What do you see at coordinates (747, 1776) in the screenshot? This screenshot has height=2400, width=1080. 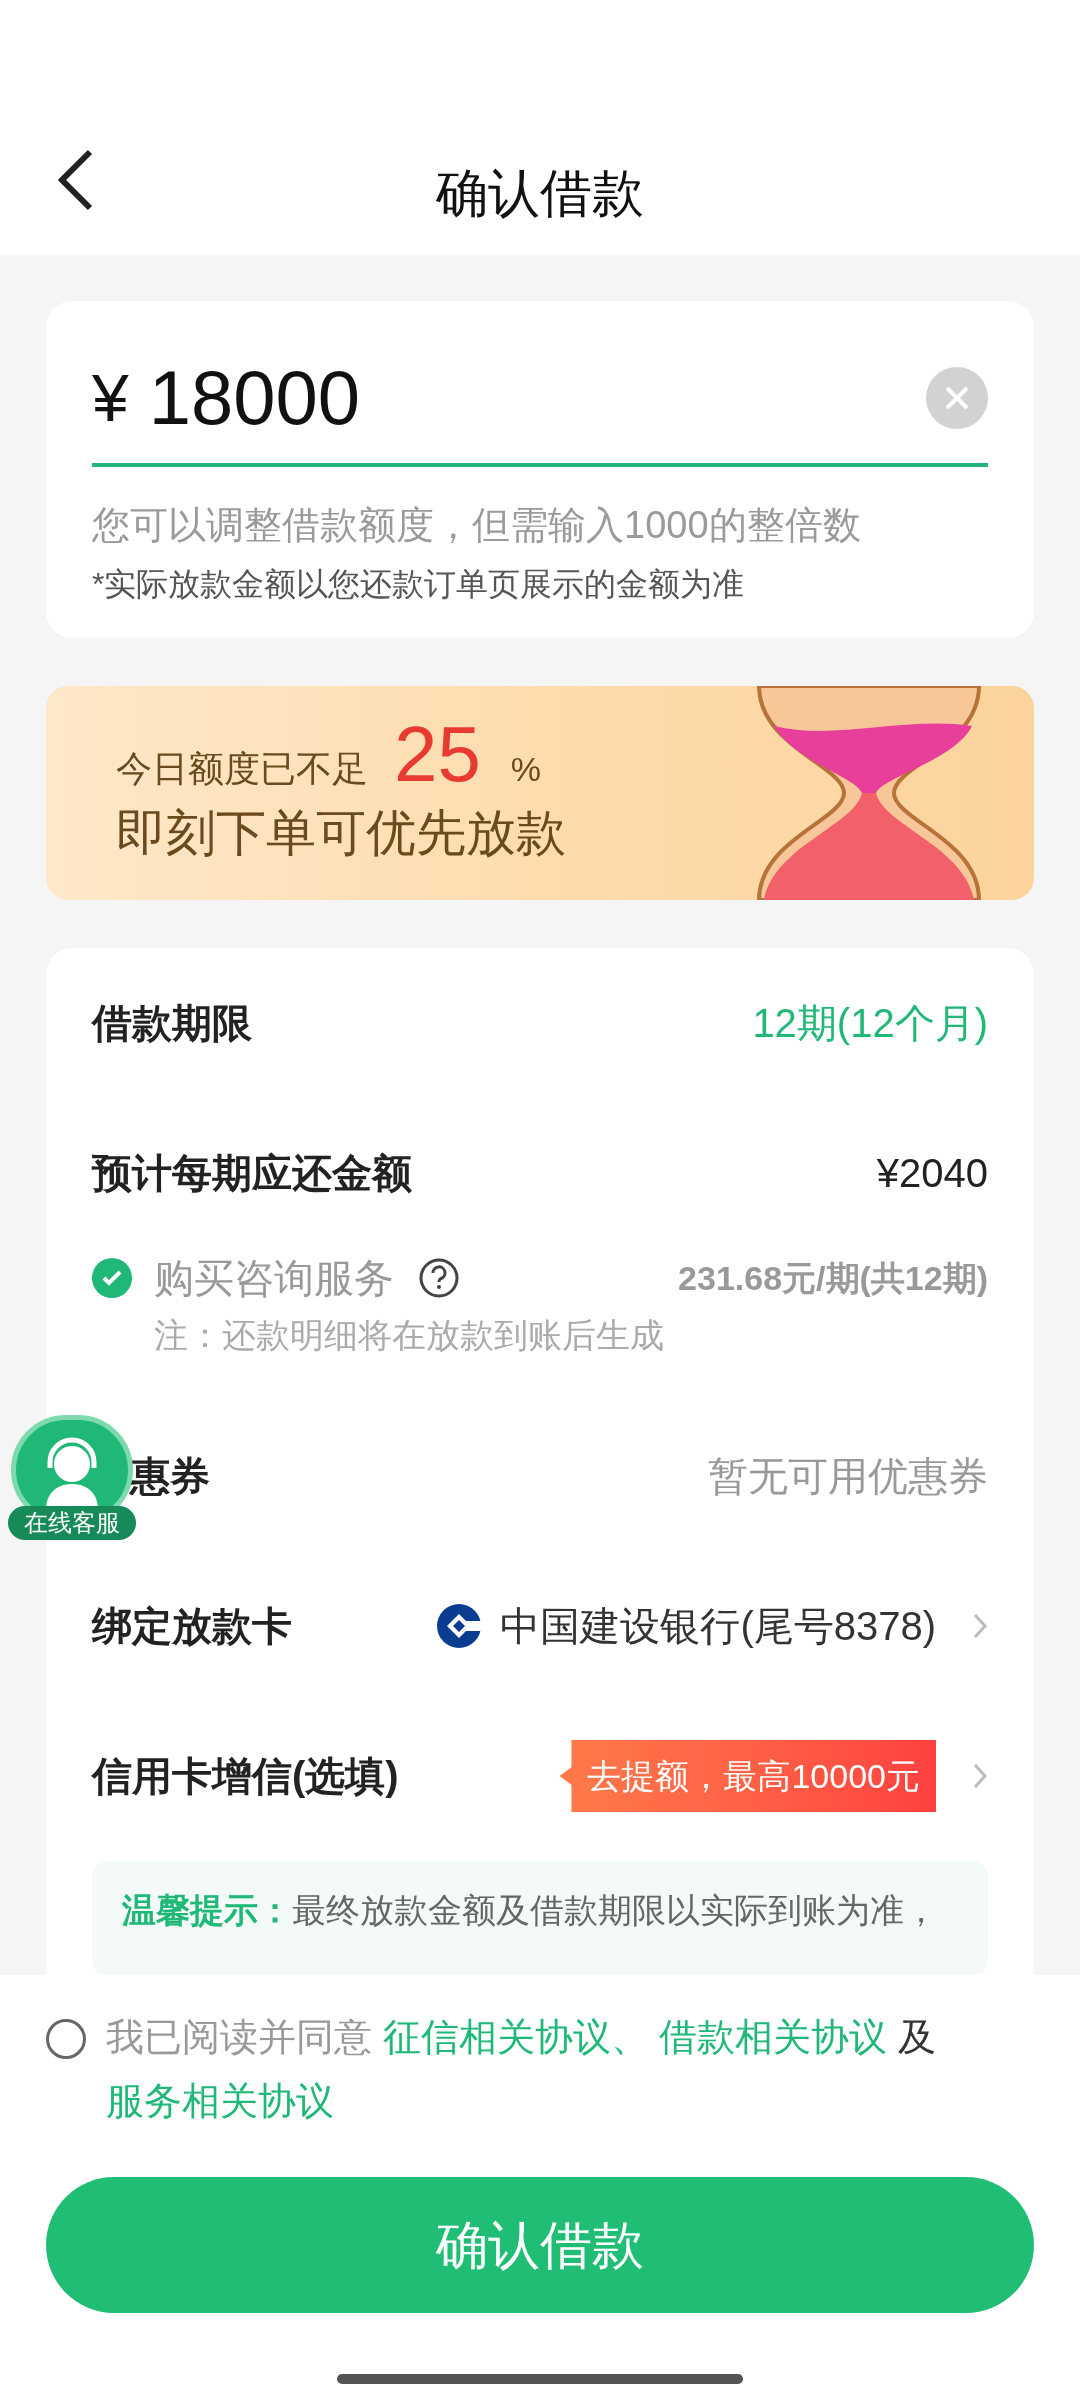 I see `promo-badge: 去提额，最高10000元` at bounding box center [747, 1776].